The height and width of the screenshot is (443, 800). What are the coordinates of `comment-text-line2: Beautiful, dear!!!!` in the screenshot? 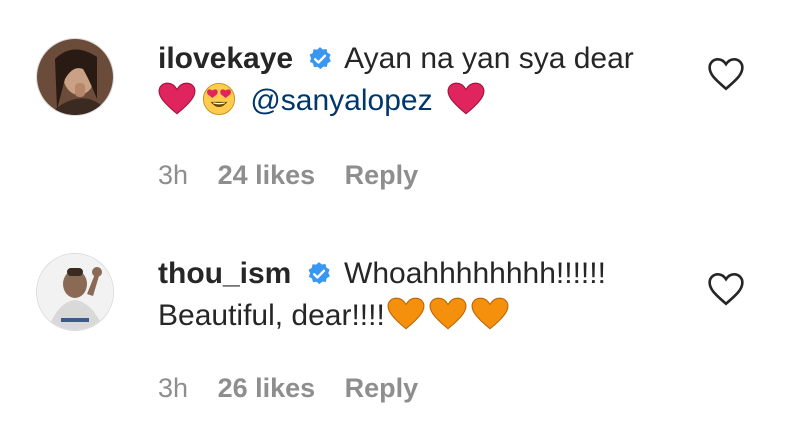 It's located at (271, 315).